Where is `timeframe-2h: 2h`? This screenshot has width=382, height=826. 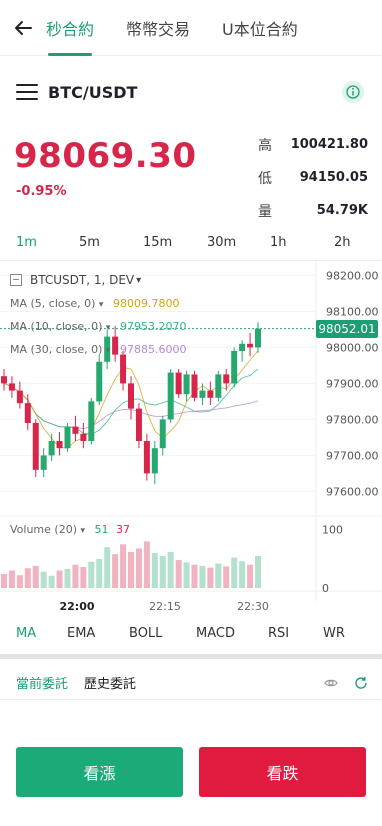 timeframe-2h: 2h is located at coordinates (342, 242).